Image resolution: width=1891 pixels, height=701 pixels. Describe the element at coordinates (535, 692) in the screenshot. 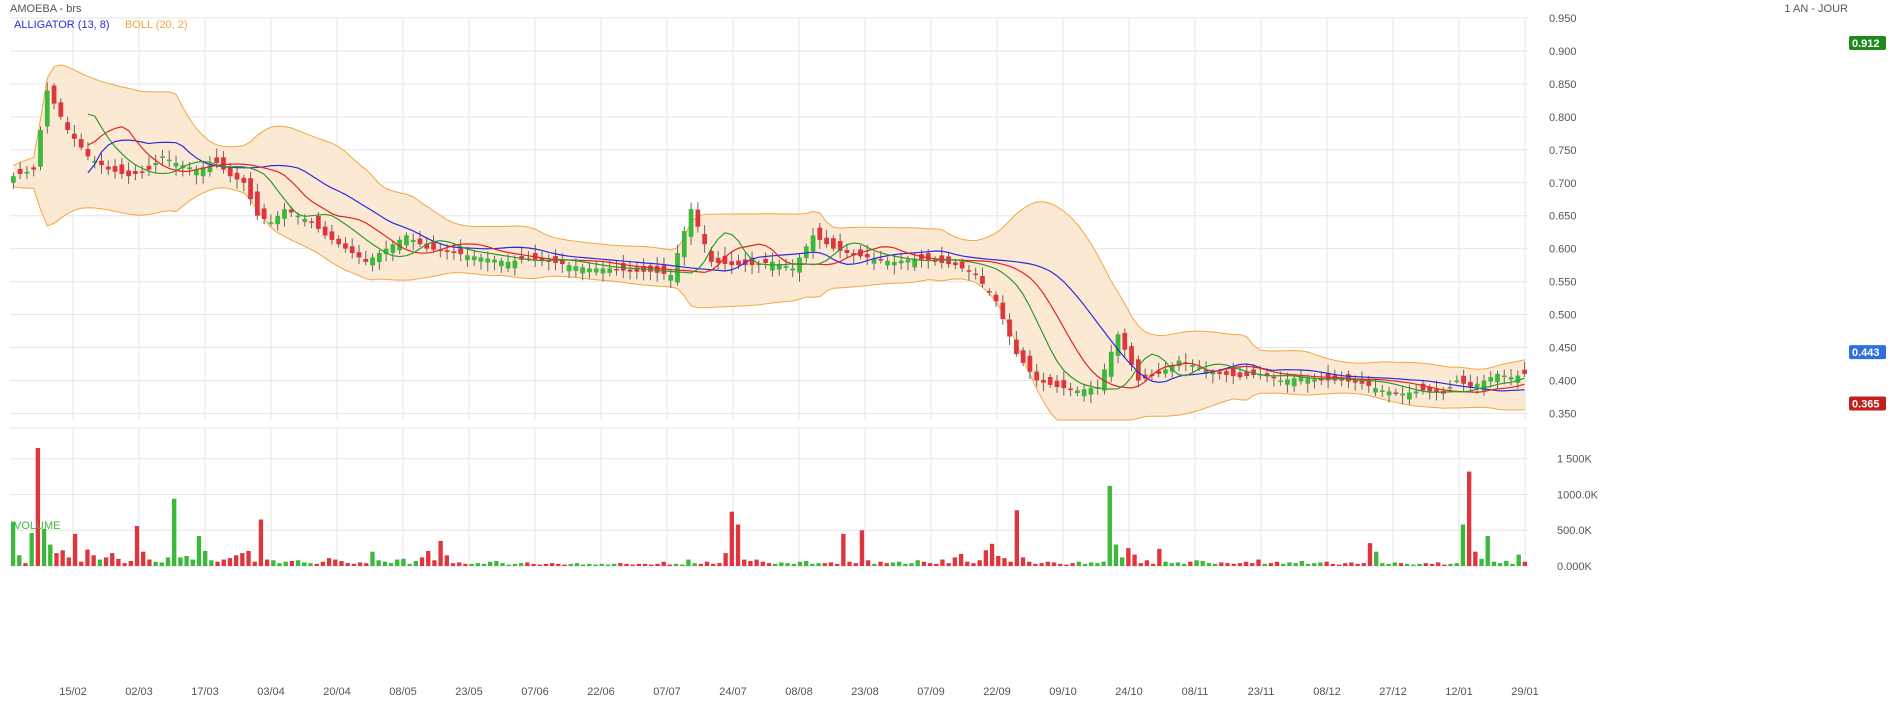

I see `date-tick-label: 07/06` at that location.